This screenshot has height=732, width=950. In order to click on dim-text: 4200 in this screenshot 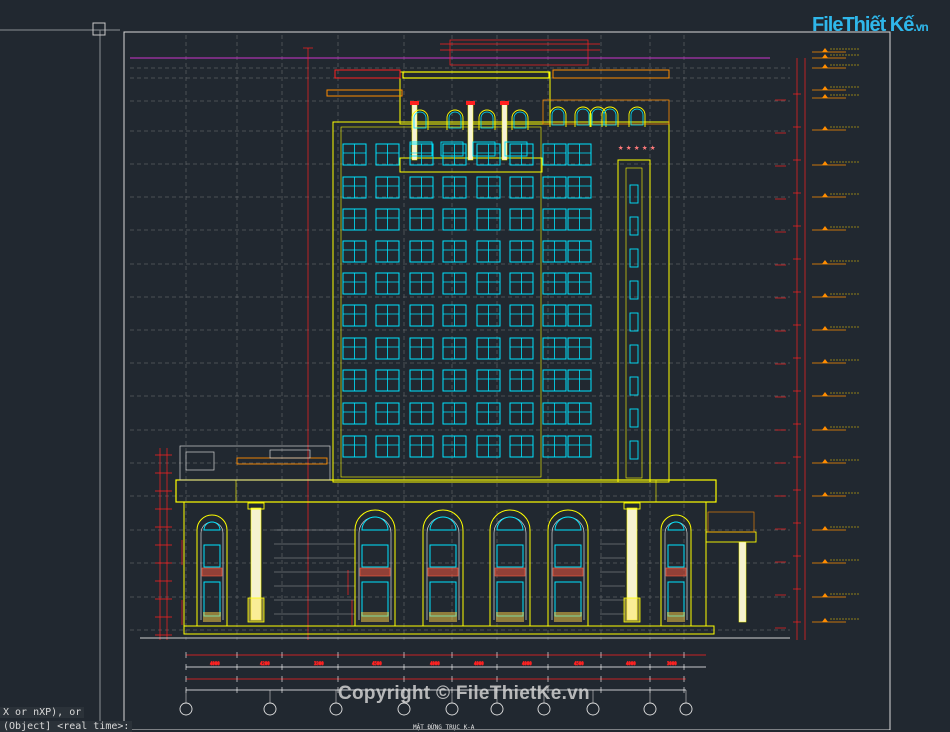, I will do `click(265, 663)`.